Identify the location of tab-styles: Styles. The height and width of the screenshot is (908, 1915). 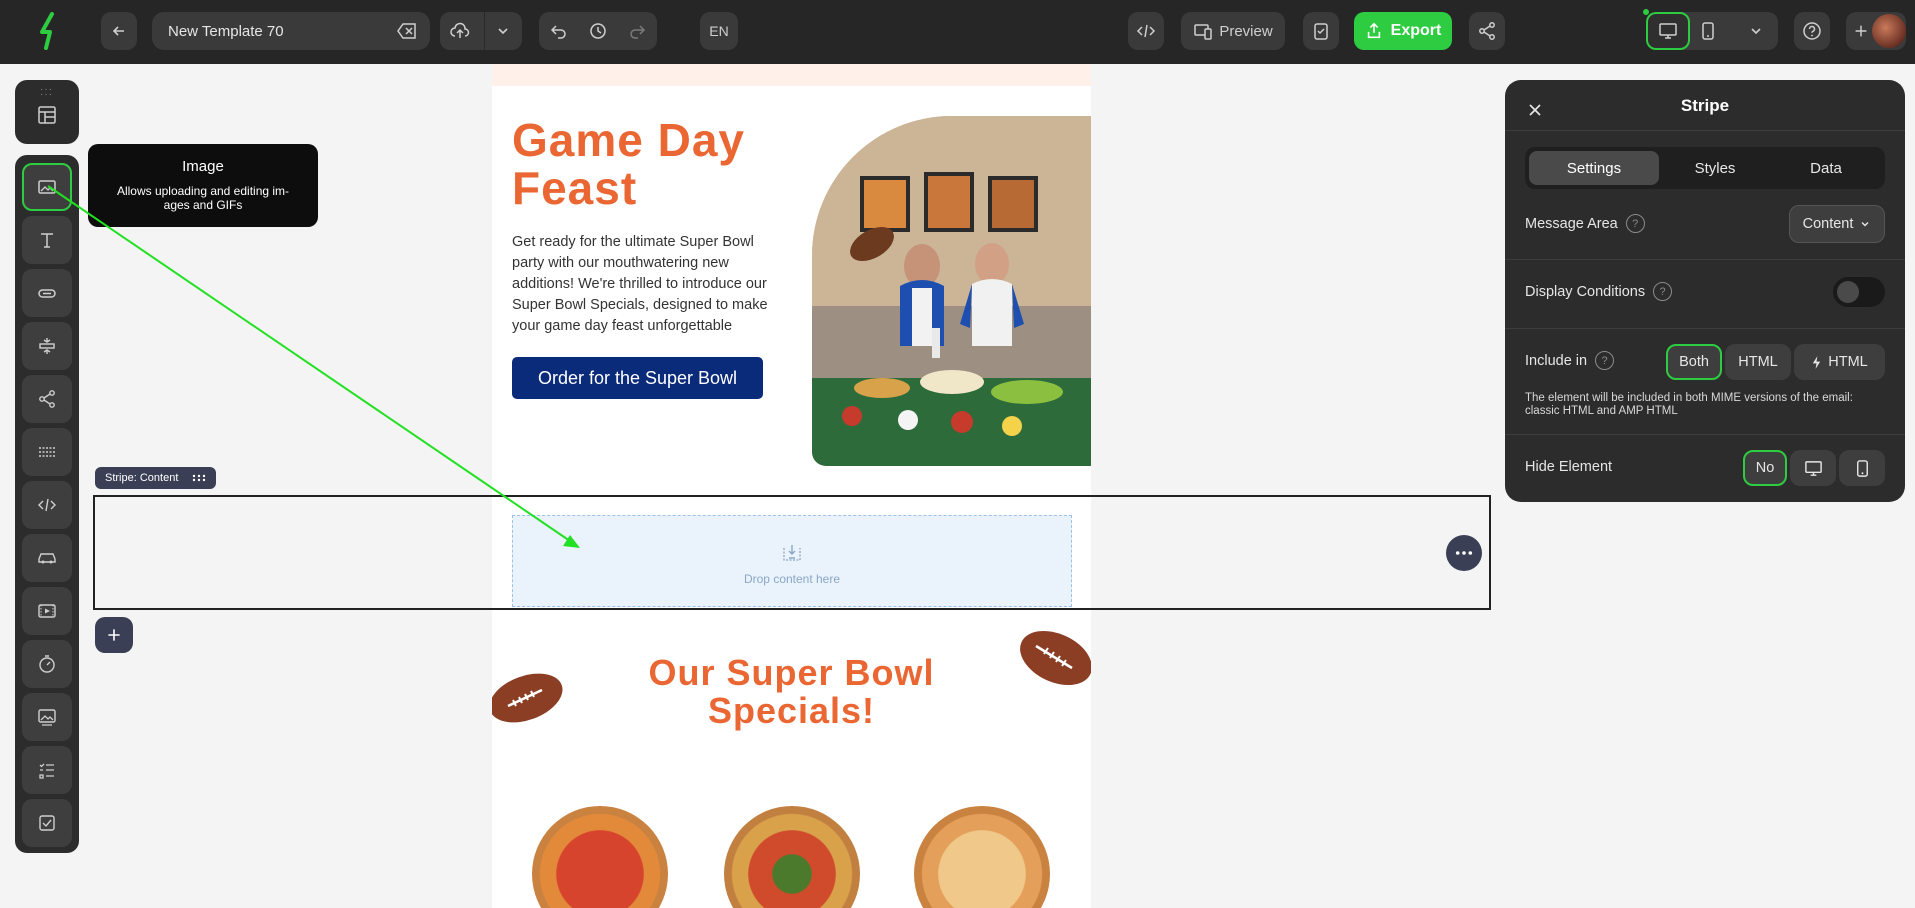
(1715, 168).